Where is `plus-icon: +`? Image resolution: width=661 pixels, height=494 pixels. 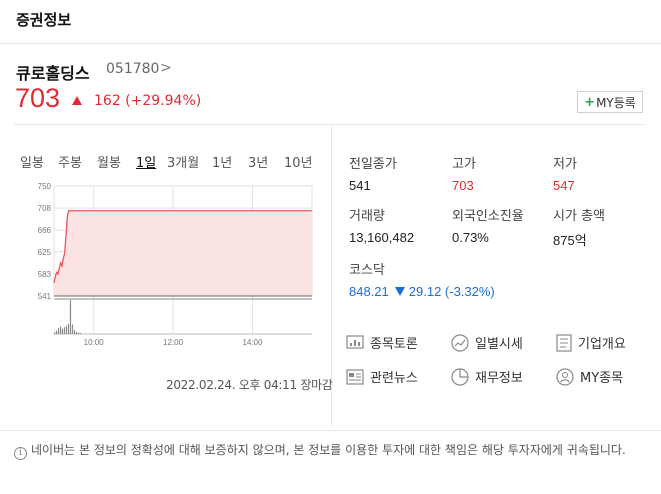
plus-icon: + is located at coordinates (590, 102).